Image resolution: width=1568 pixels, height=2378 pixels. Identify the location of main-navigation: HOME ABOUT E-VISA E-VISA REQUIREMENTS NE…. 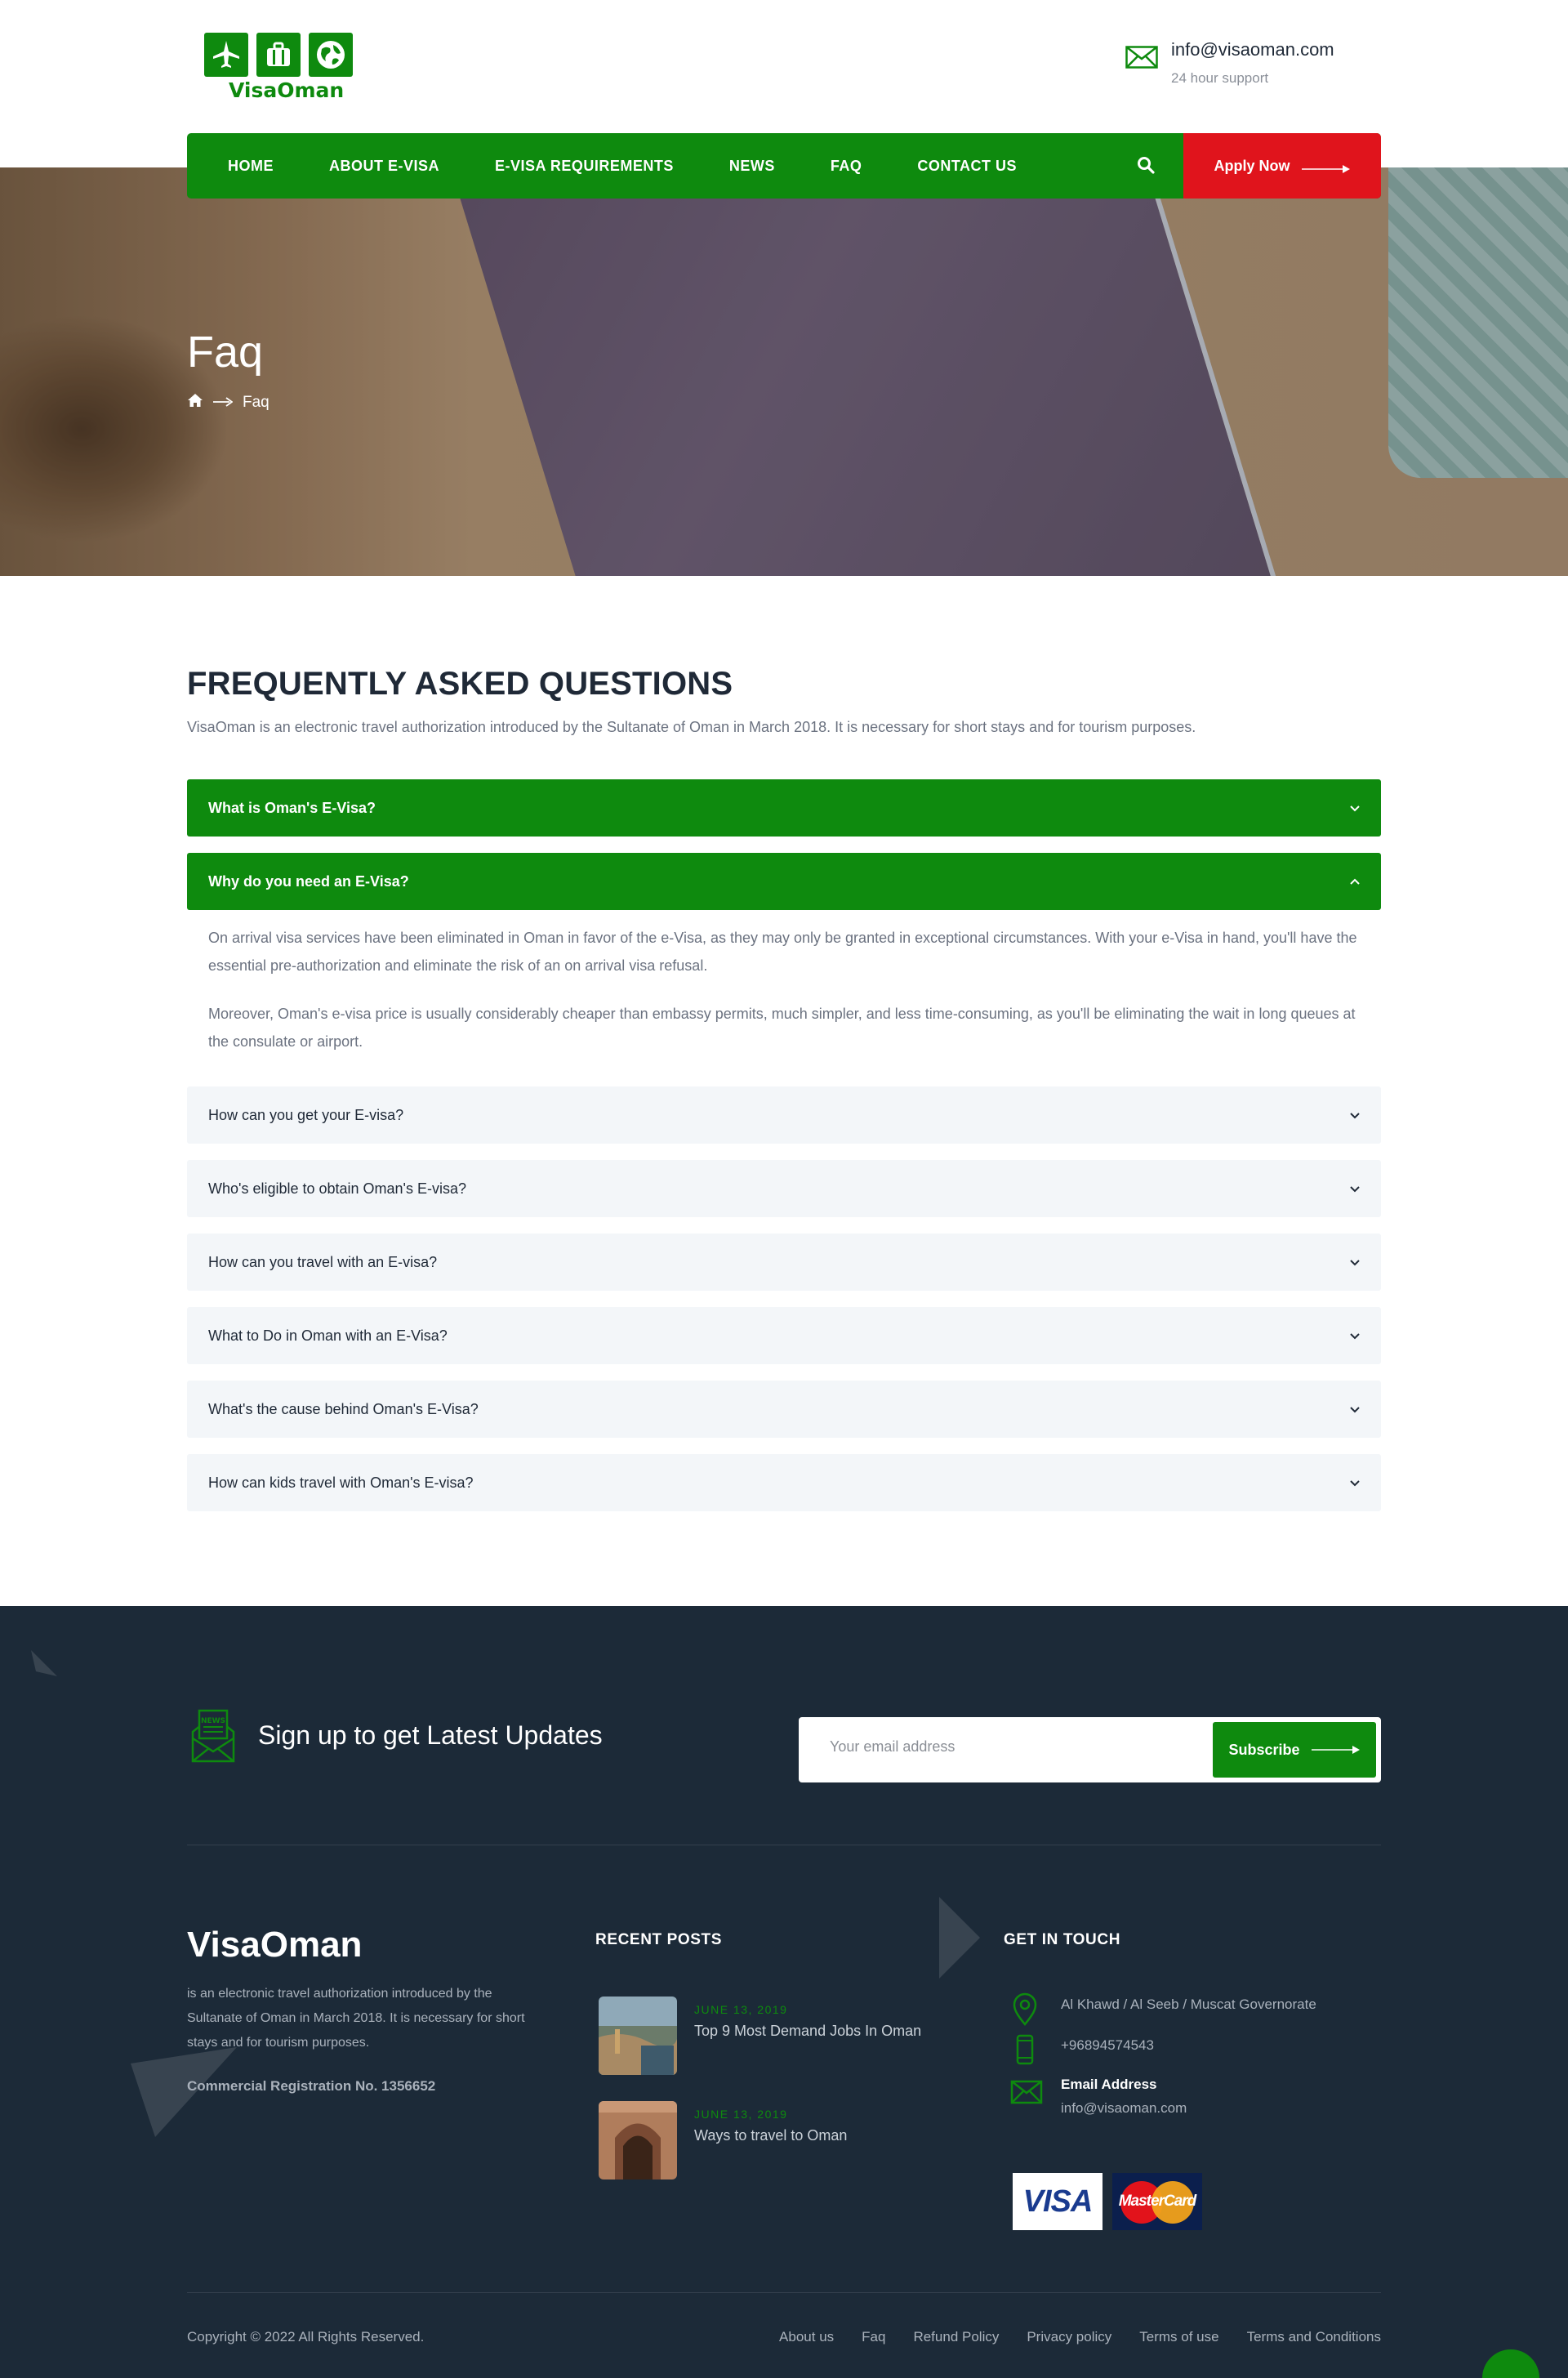
(784, 166).